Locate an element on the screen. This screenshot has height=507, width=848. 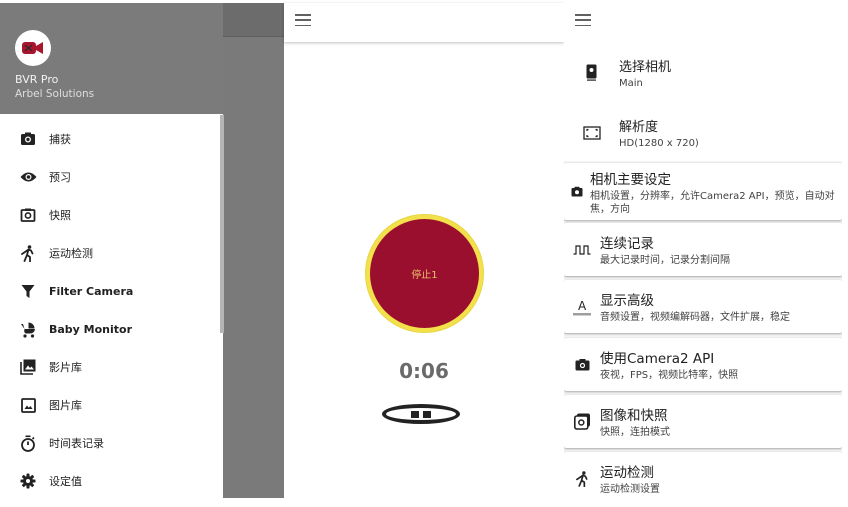
drawer-item-label: 时间表记录 is located at coordinates (76, 443).